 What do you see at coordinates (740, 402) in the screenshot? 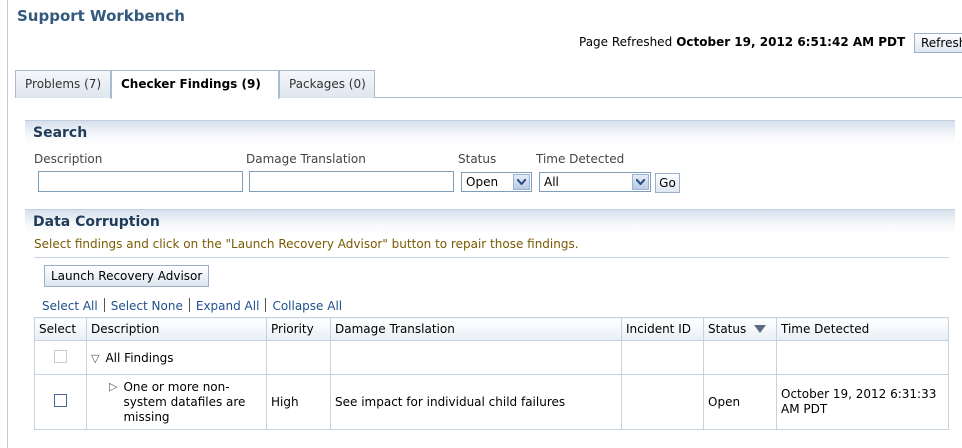
I see `status-cell: Open` at bounding box center [740, 402].